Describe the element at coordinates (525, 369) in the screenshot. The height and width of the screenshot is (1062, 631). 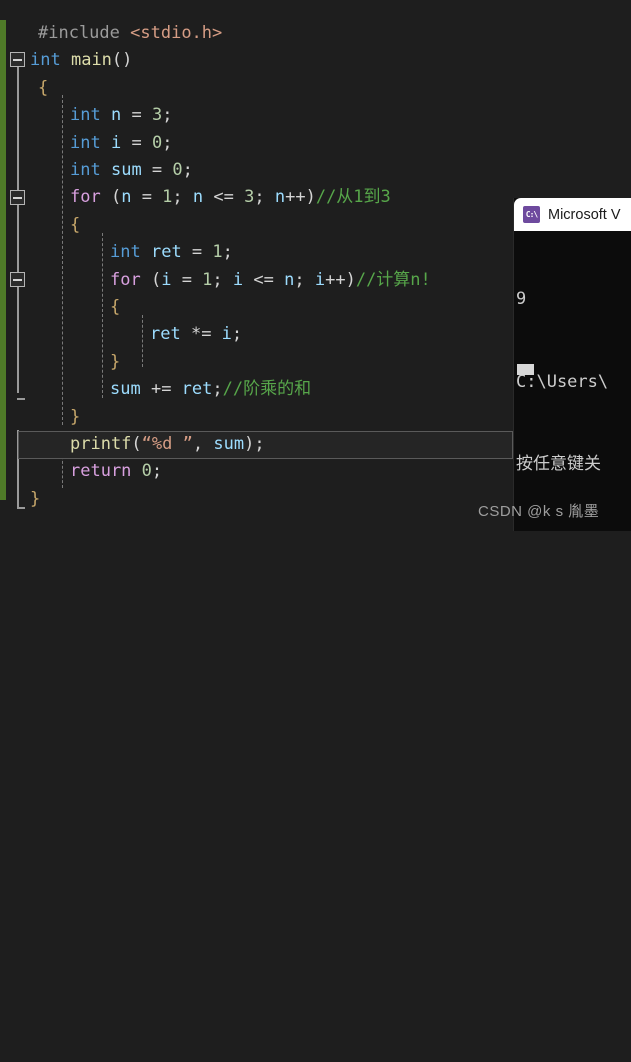
I see `console-cursor` at that location.